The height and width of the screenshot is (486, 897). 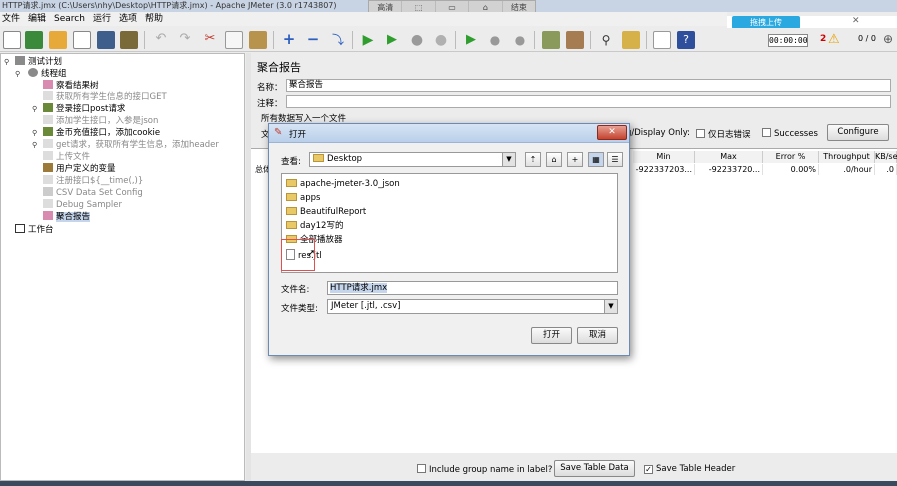 I want to click on configure-button: Configure, so click(x=858, y=132).